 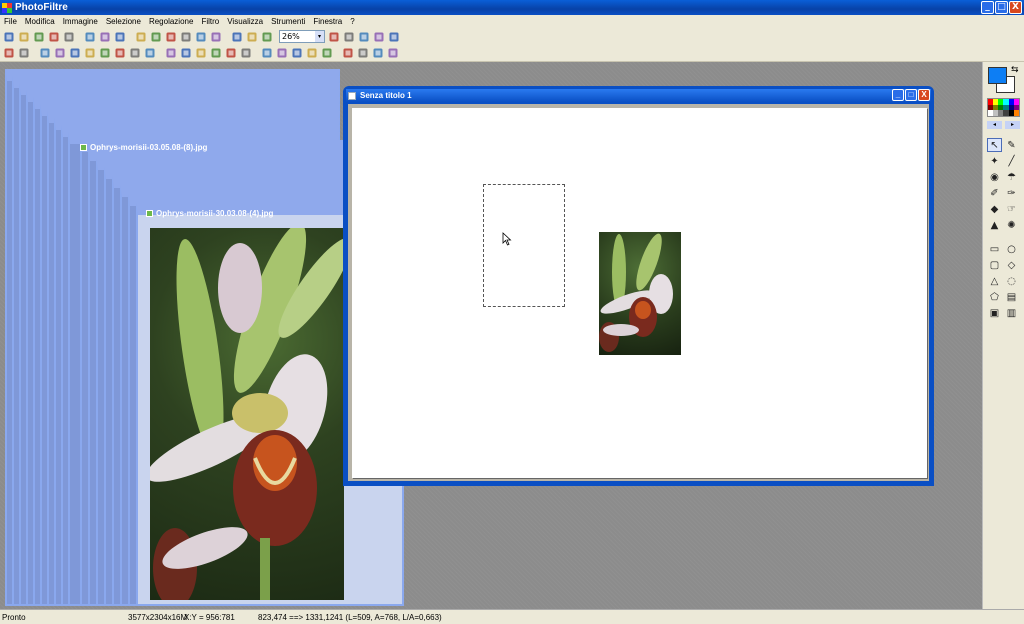 I want to click on diamond-select-icon: ◇, so click(x=1011, y=265).